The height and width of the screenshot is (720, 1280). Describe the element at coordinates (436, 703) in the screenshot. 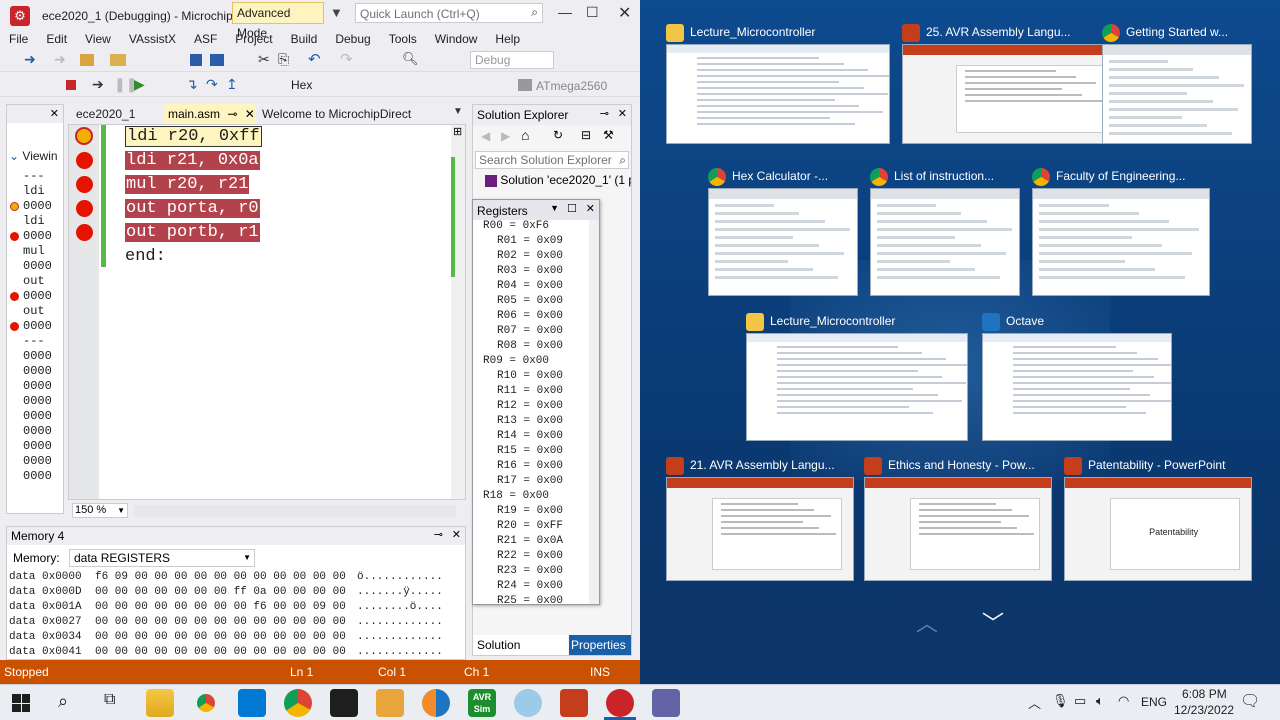

I see `octave-icon` at that location.